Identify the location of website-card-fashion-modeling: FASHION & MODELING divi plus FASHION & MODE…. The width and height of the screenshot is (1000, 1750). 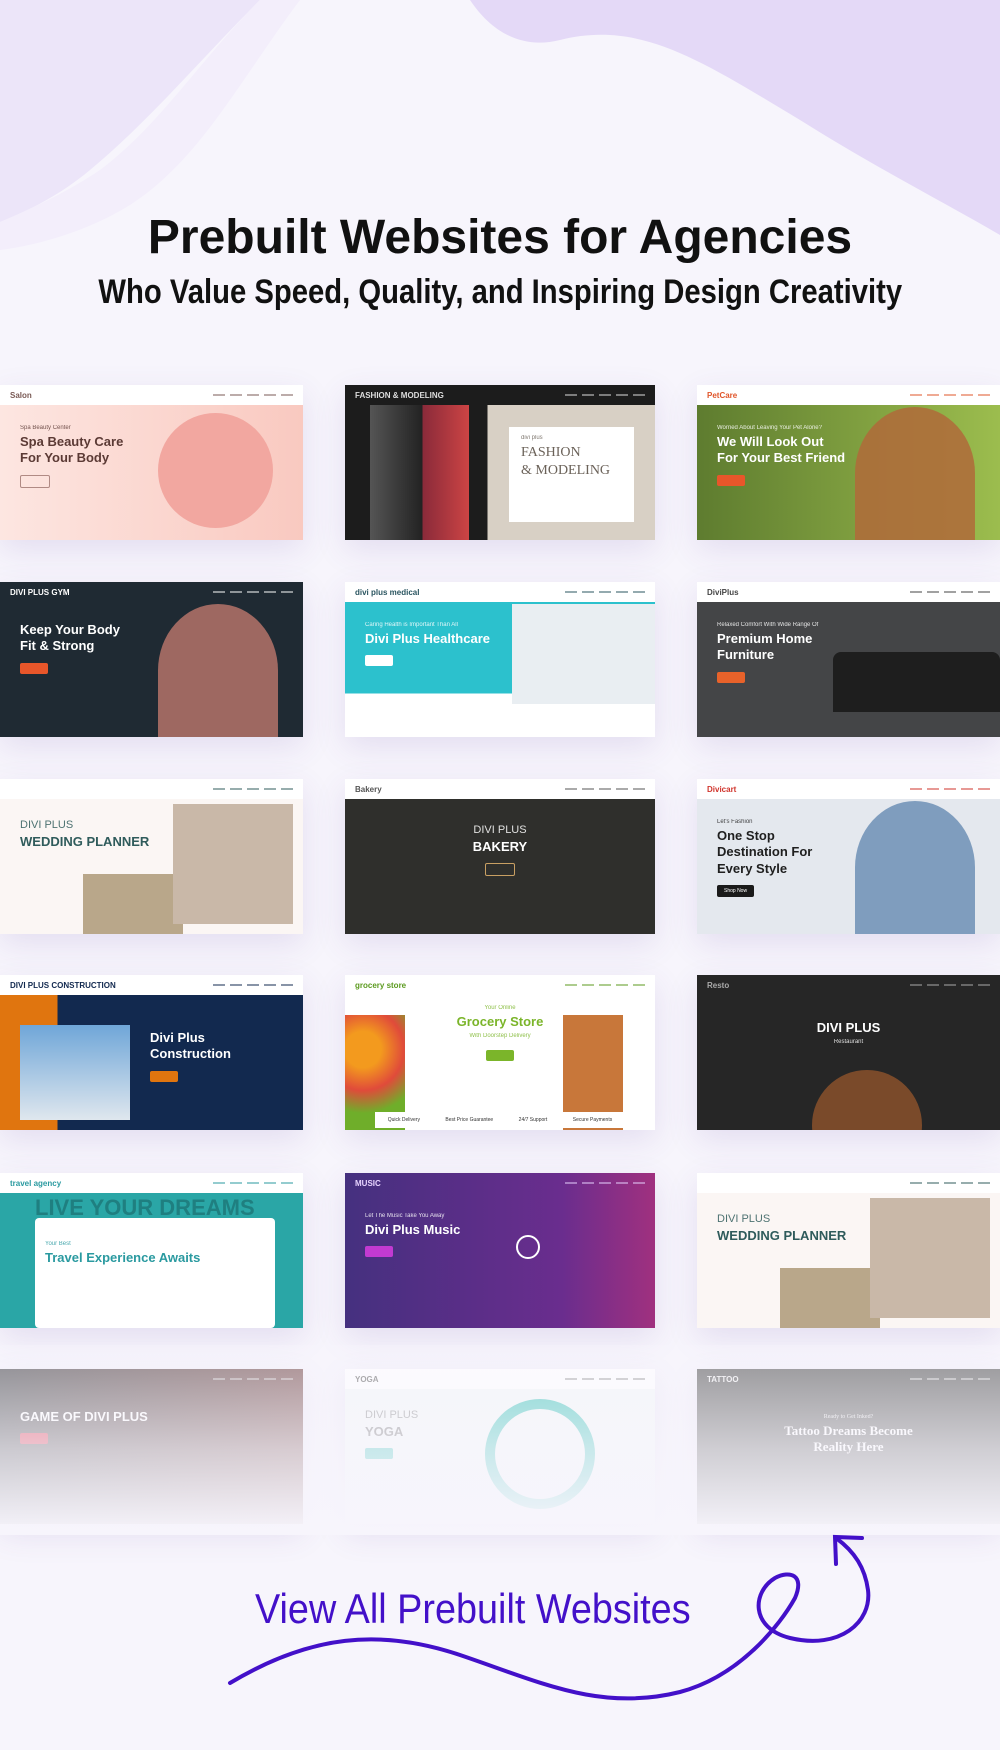
(500, 462).